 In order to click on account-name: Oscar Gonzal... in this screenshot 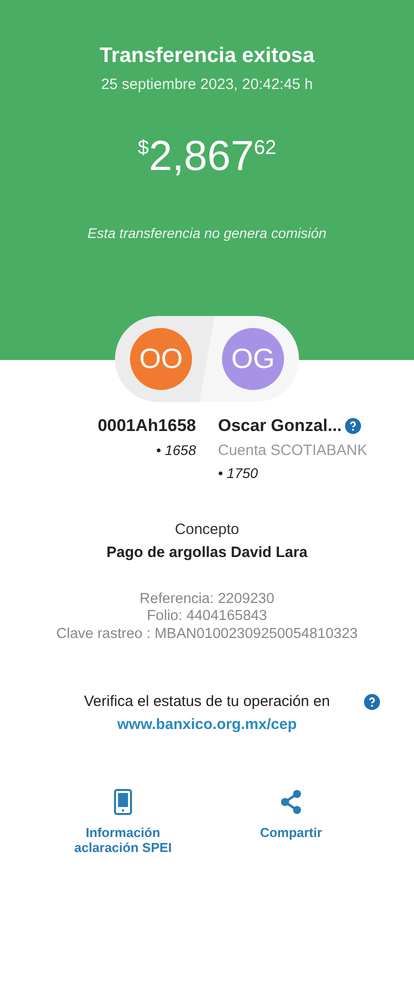, I will do `click(280, 426)`.